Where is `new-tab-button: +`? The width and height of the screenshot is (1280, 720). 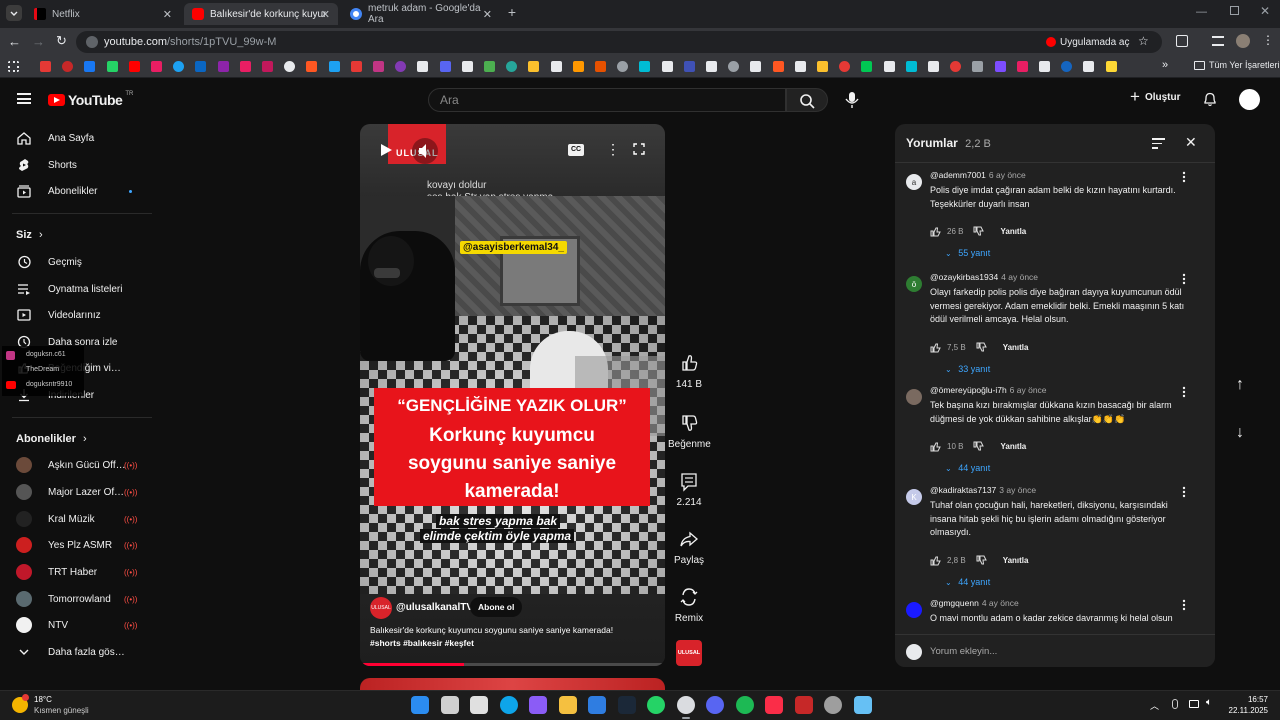
new-tab-button: + is located at coordinates (512, 13).